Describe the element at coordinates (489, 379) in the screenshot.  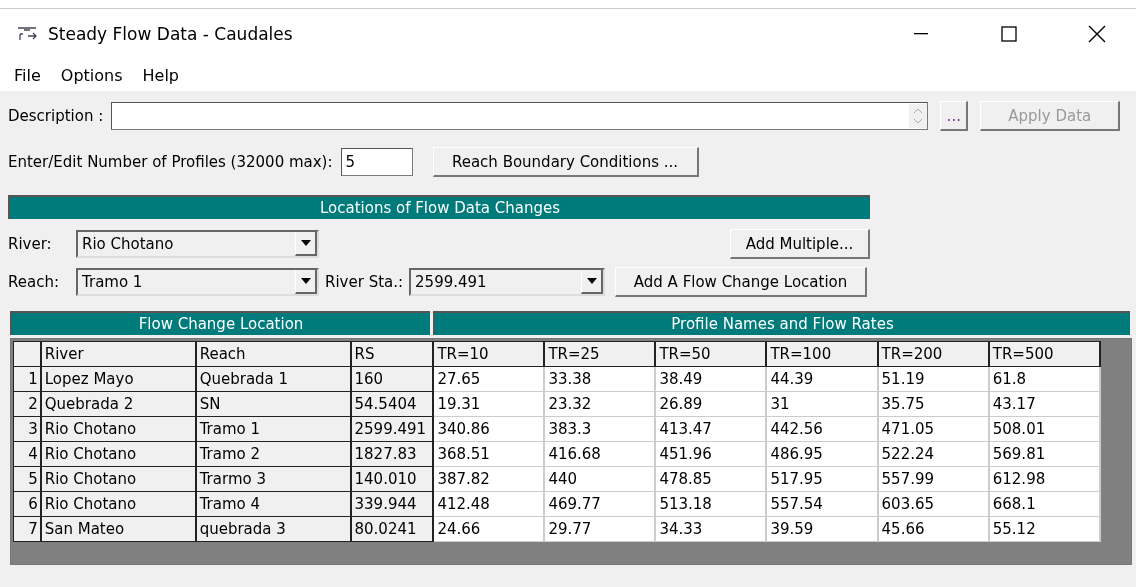
I see `table-cell: 27.65` at that location.